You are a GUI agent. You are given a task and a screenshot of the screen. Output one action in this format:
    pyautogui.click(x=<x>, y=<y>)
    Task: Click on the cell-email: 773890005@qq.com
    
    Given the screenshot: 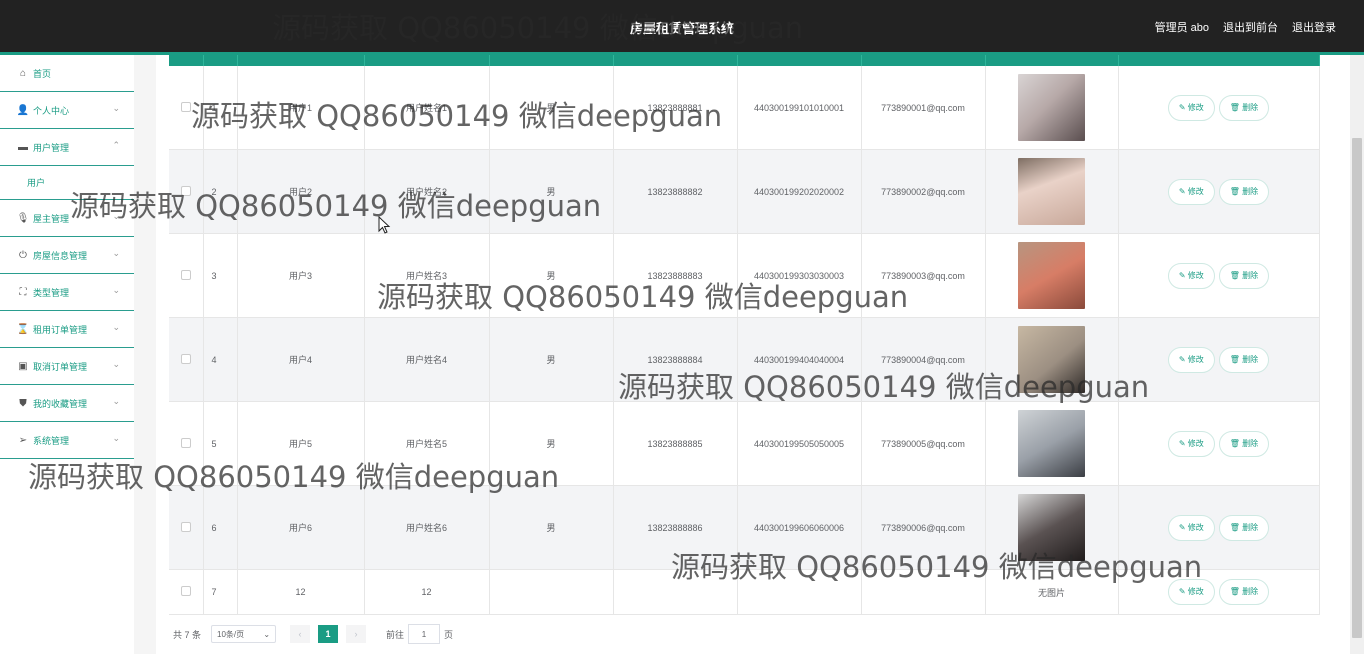 What is the action you would take?
    pyautogui.click(x=923, y=443)
    